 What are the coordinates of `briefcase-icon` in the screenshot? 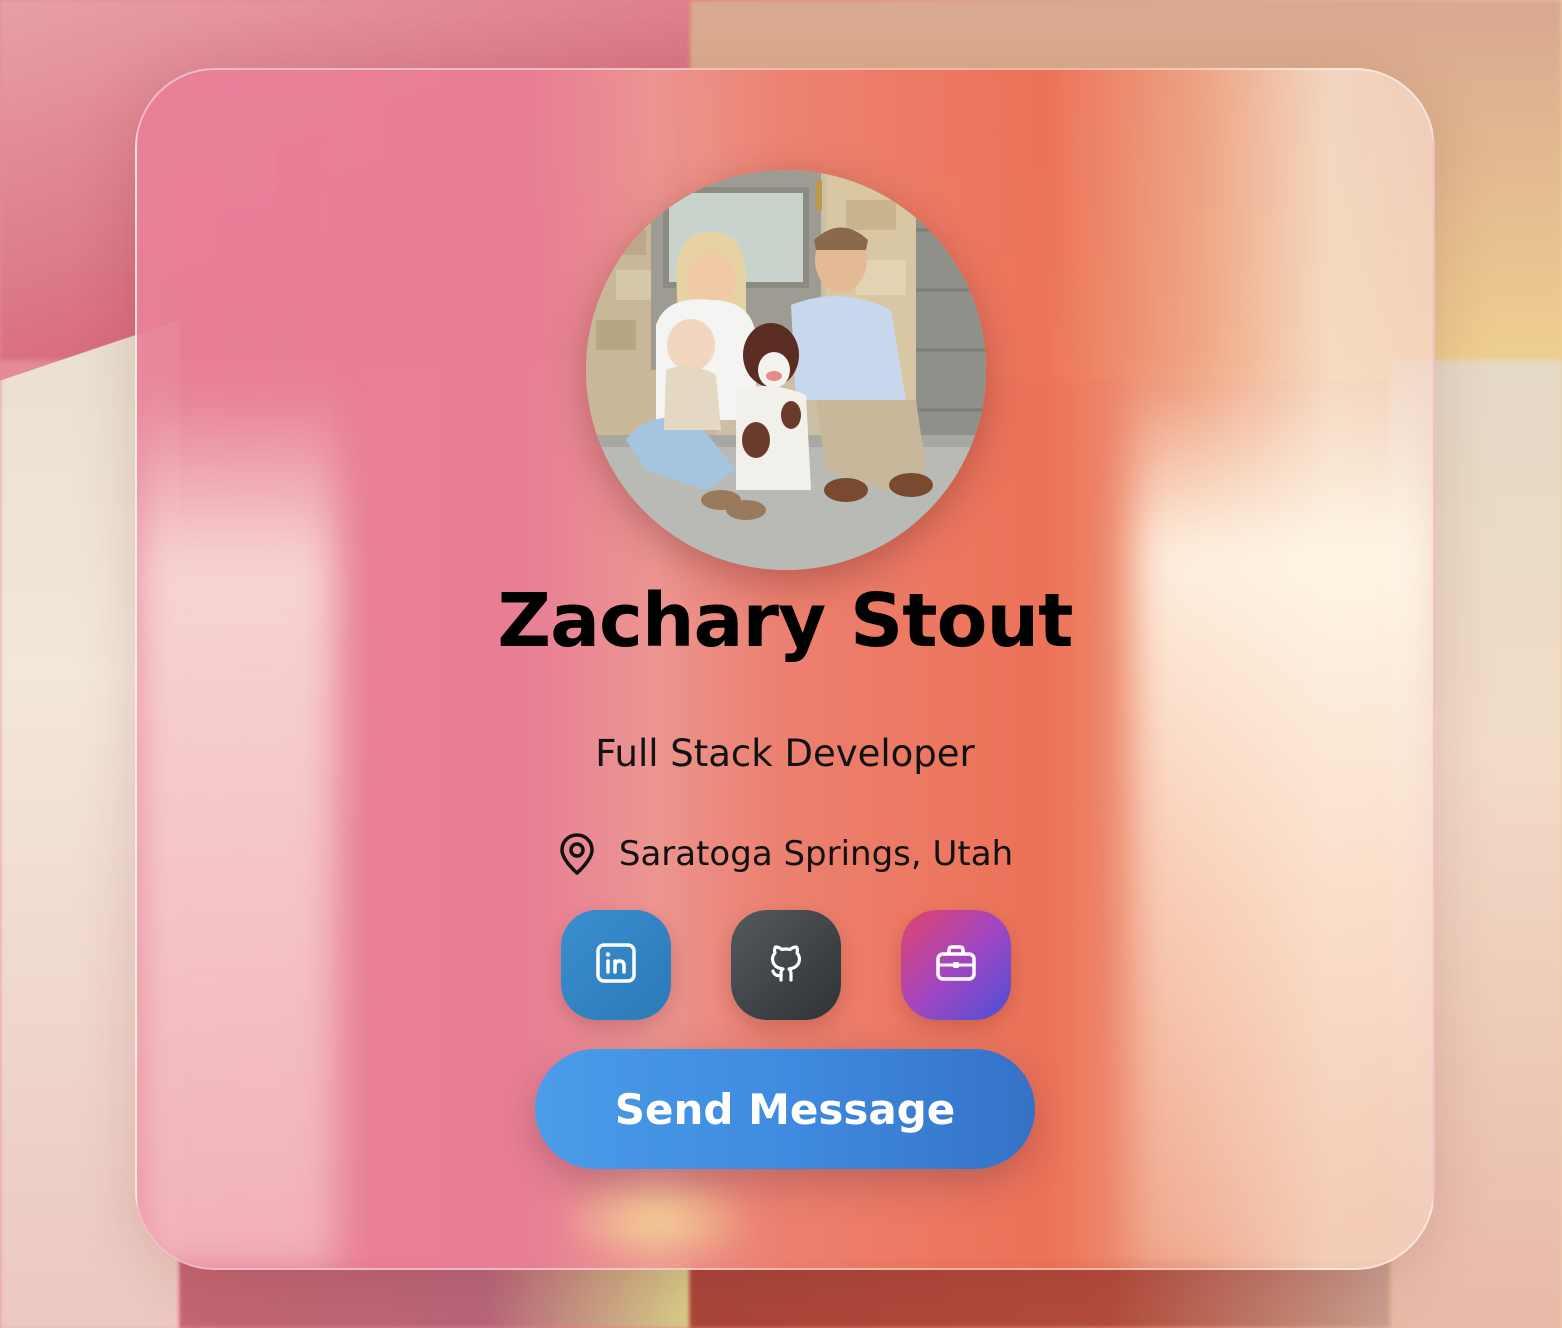 It's located at (956, 965).